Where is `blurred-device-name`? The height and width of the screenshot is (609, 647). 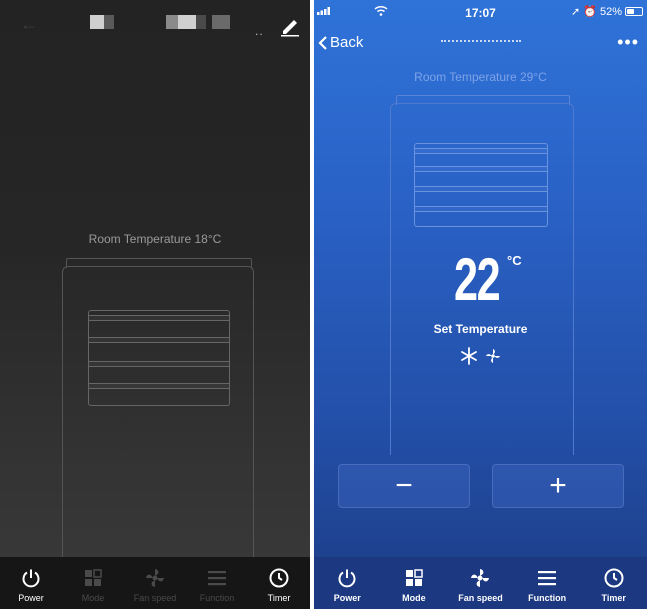 blurred-device-name is located at coordinates (160, 22).